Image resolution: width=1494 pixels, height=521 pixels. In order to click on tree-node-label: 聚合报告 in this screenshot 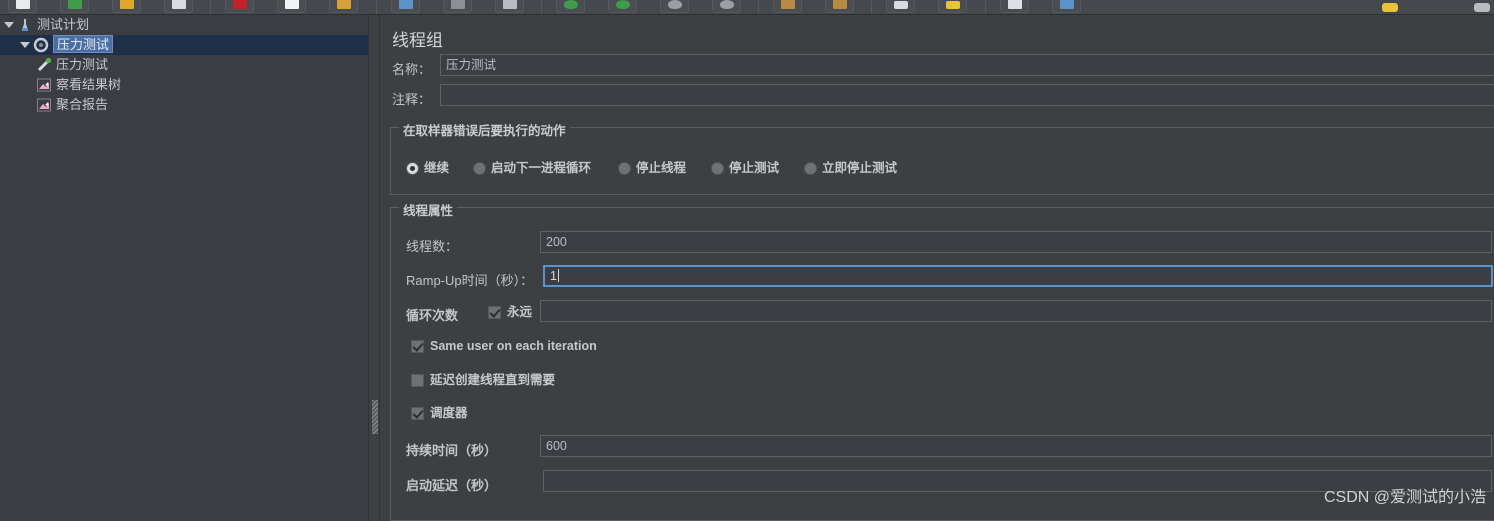, I will do `click(82, 104)`.